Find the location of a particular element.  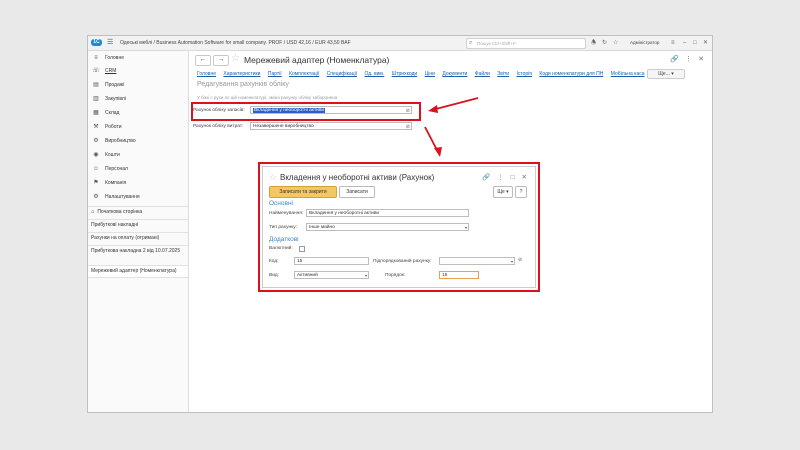

parent-label: Підпорядкований рахунку: is located at coordinates (402, 261).